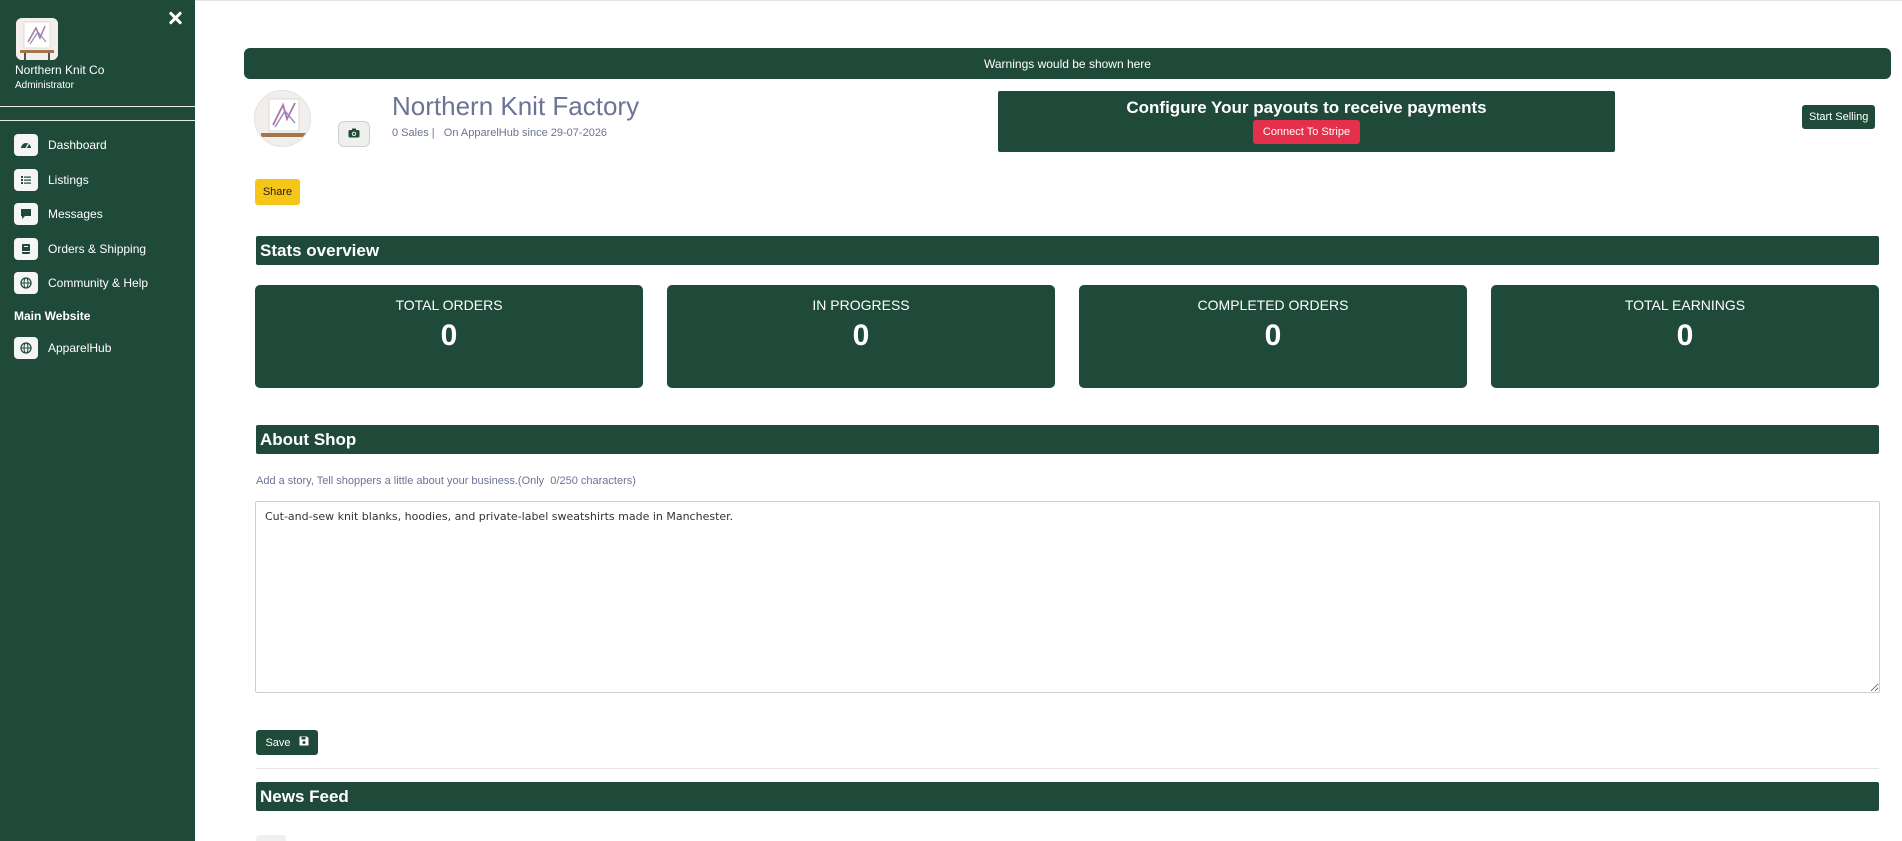 The width and height of the screenshot is (1902, 841). I want to click on stat-card-total-orders: TOTAL ORDERS 0, so click(449, 336).